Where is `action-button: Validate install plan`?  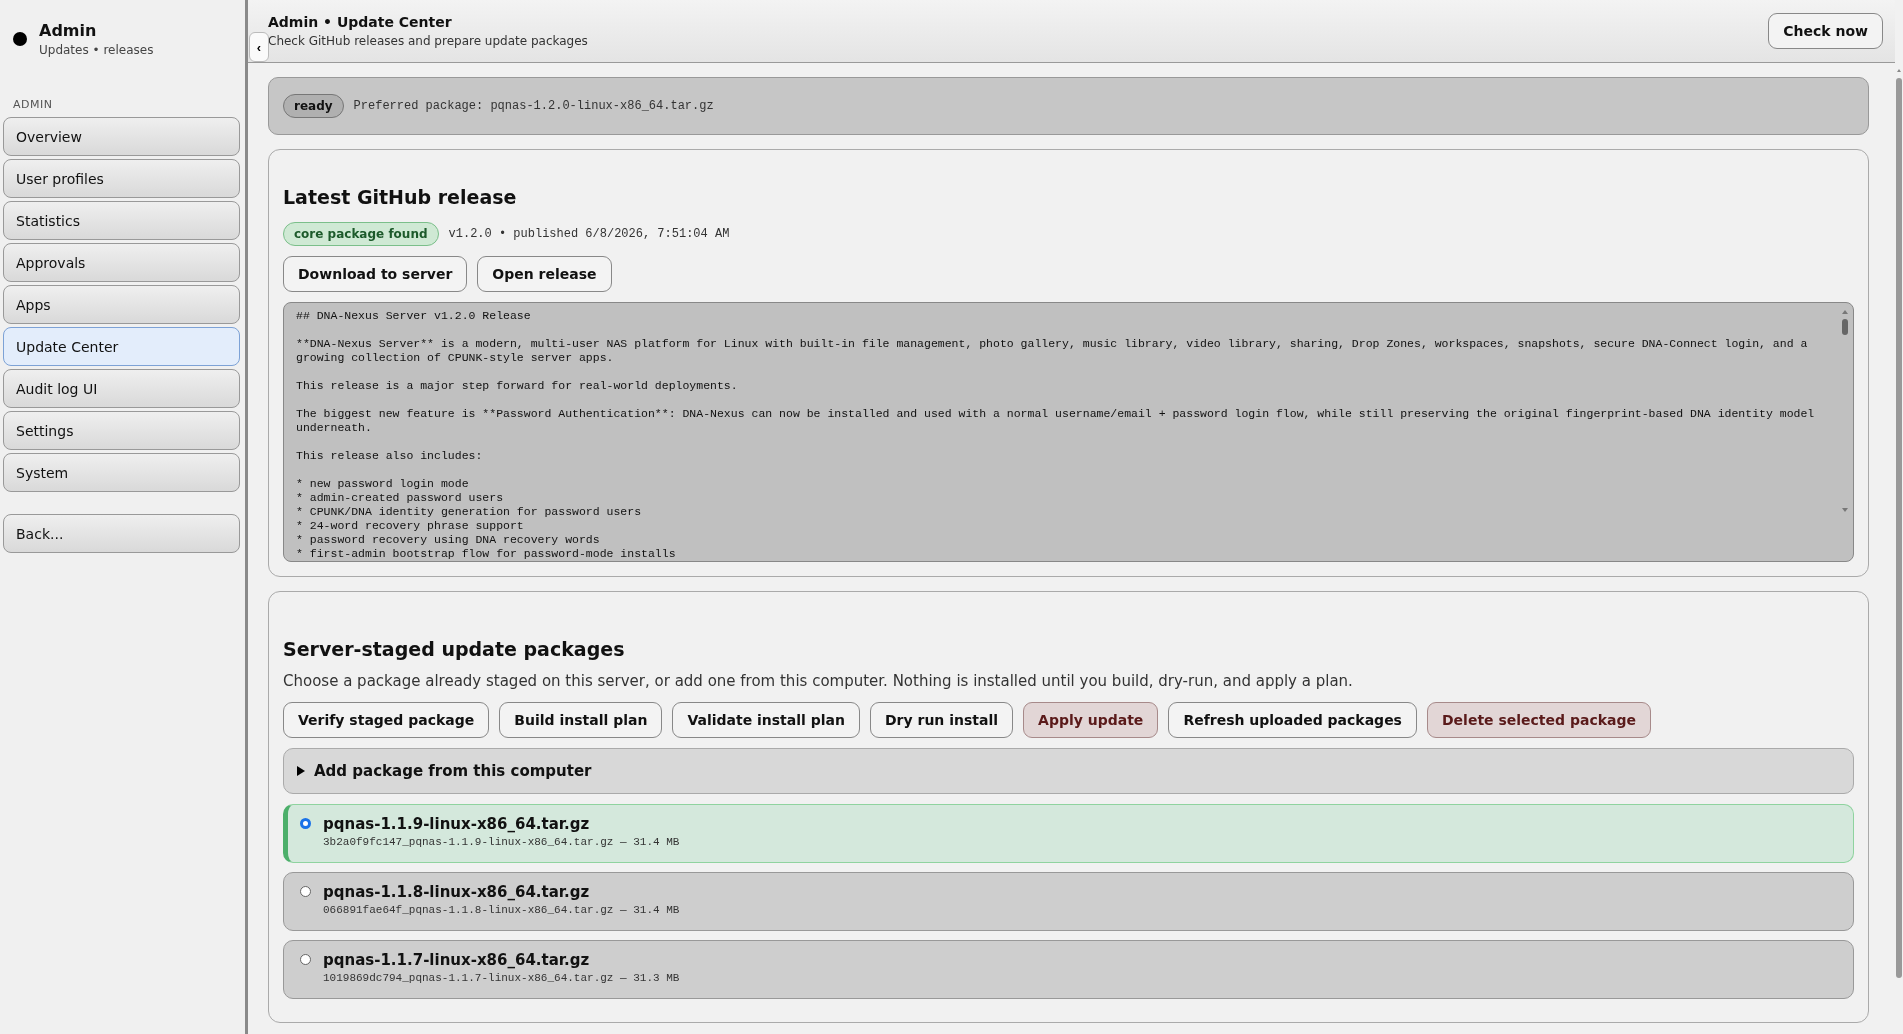 action-button: Validate install plan is located at coordinates (766, 720).